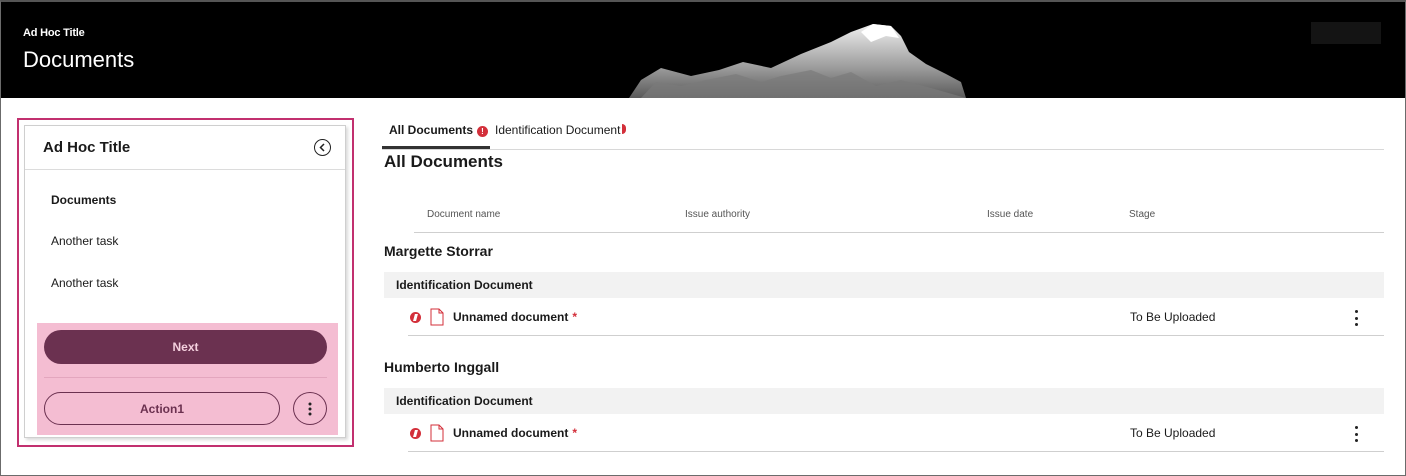 The height and width of the screenshot is (476, 1406). What do you see at coordinates (431, 130) in the screenshot?
I see `tab-label: All Documents` at bounding box center [431, 130].